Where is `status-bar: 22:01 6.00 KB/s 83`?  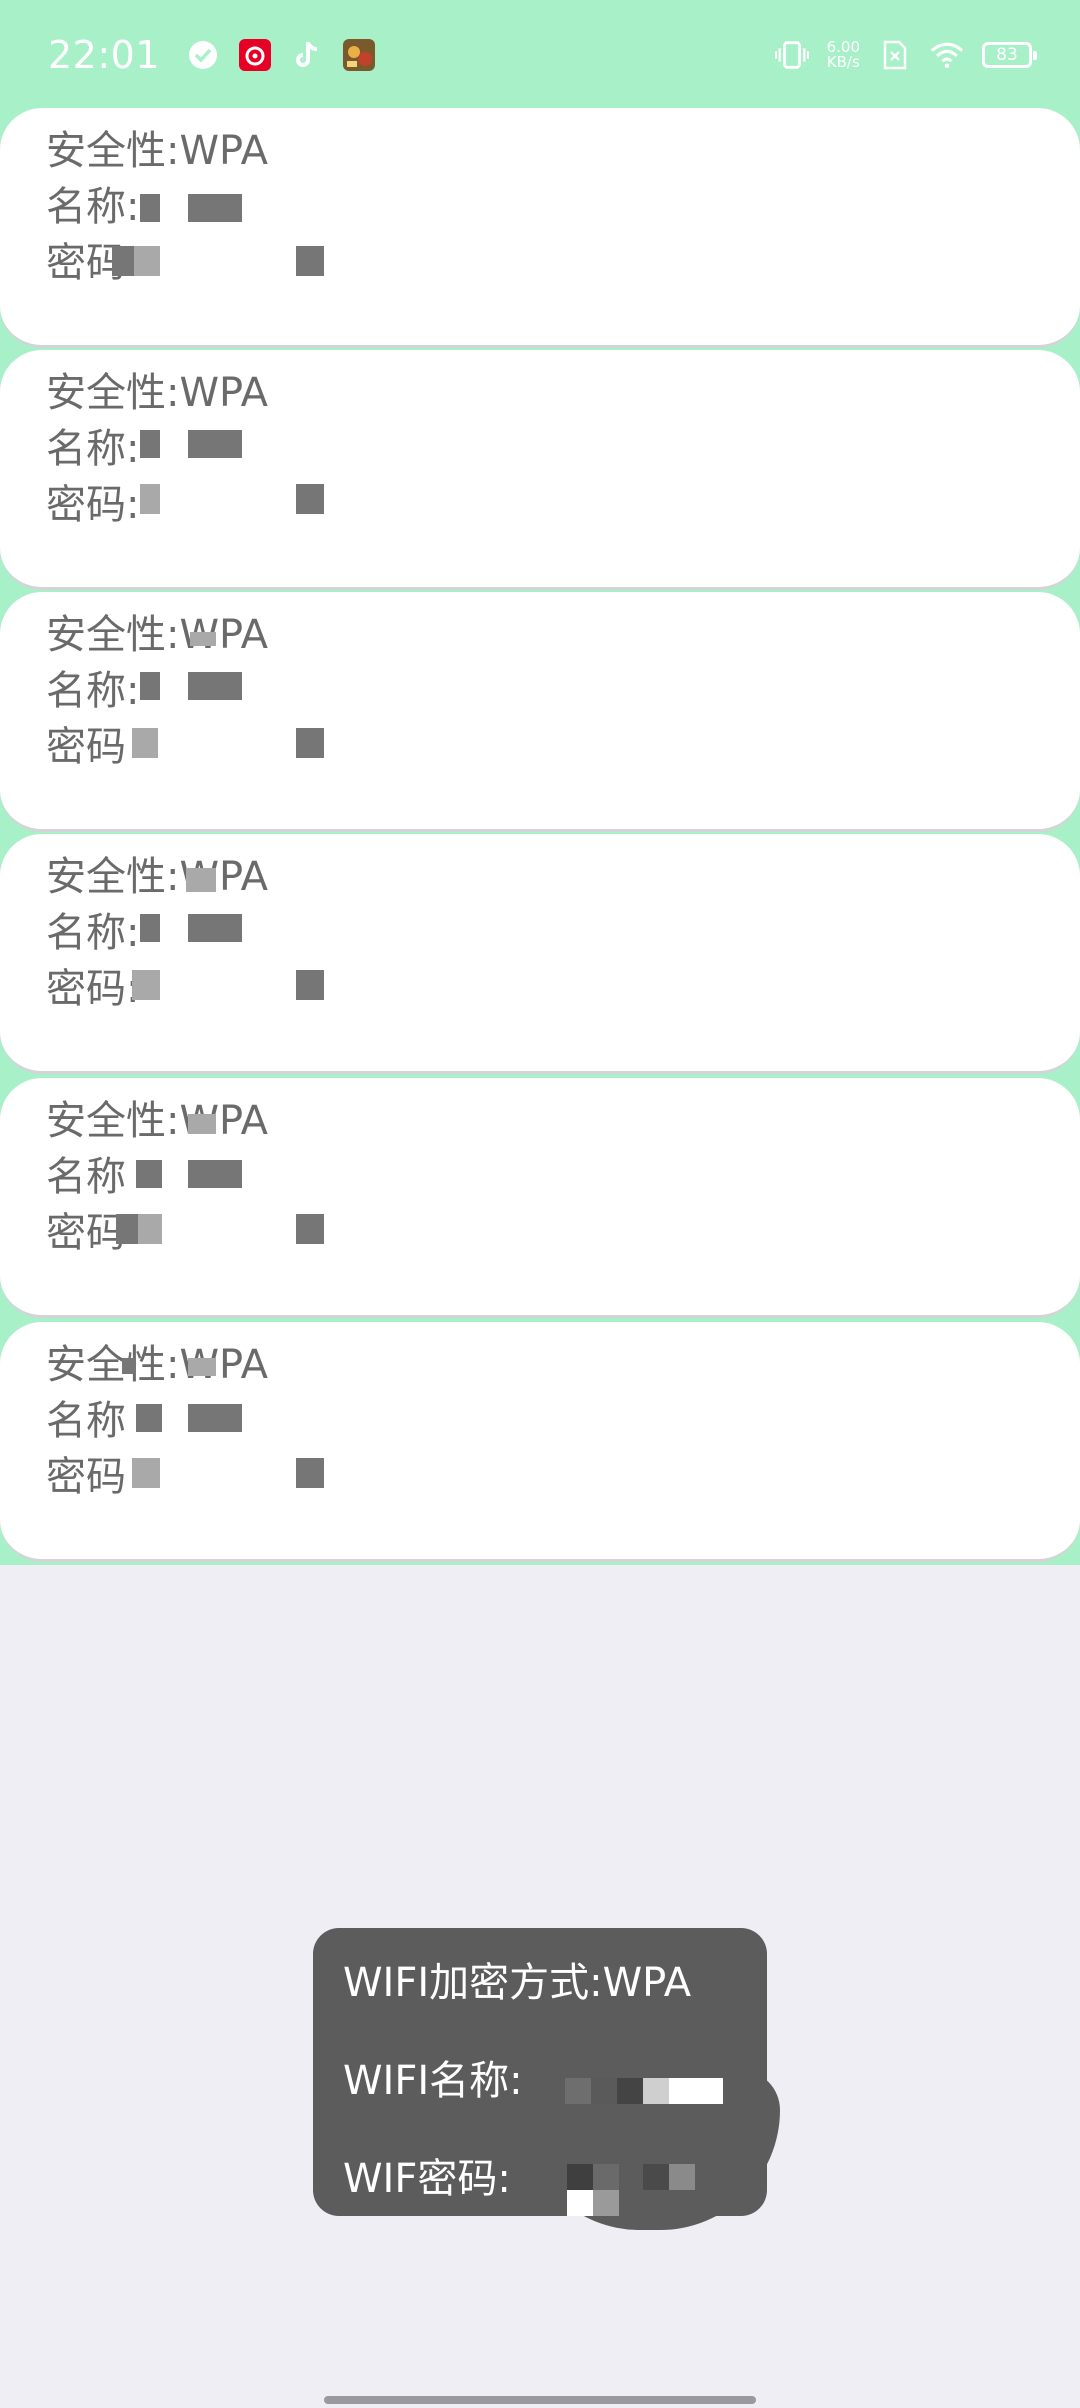
status-bar: 22:01 6.00 KB/s 83 is located at coordinates (540, 55).